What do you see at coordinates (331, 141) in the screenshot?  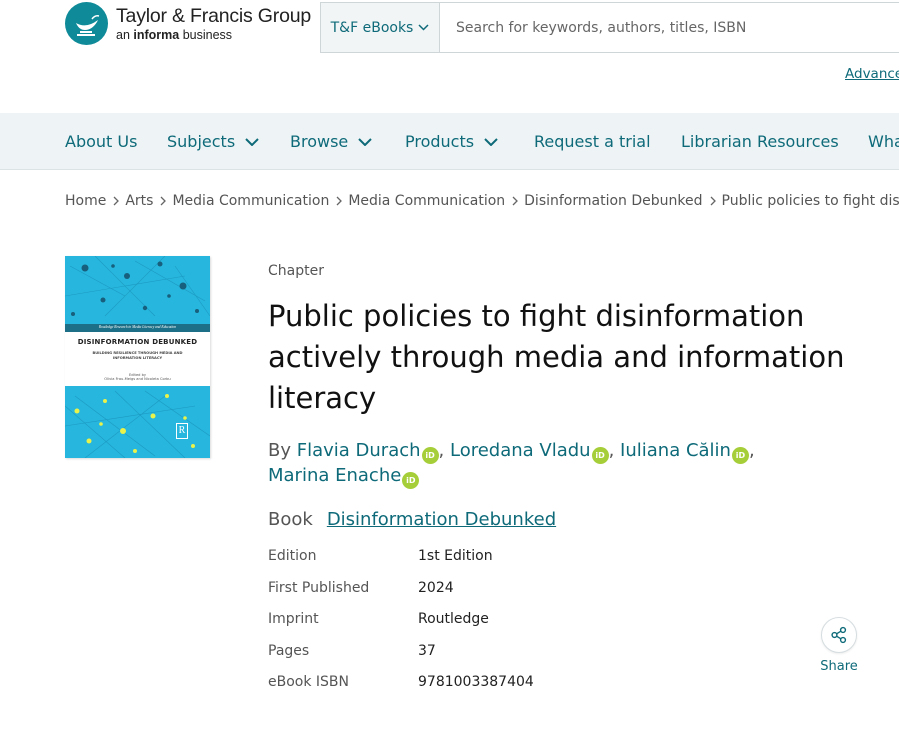 I see `nav-browse: Browse` at bounding box center [331, 141].